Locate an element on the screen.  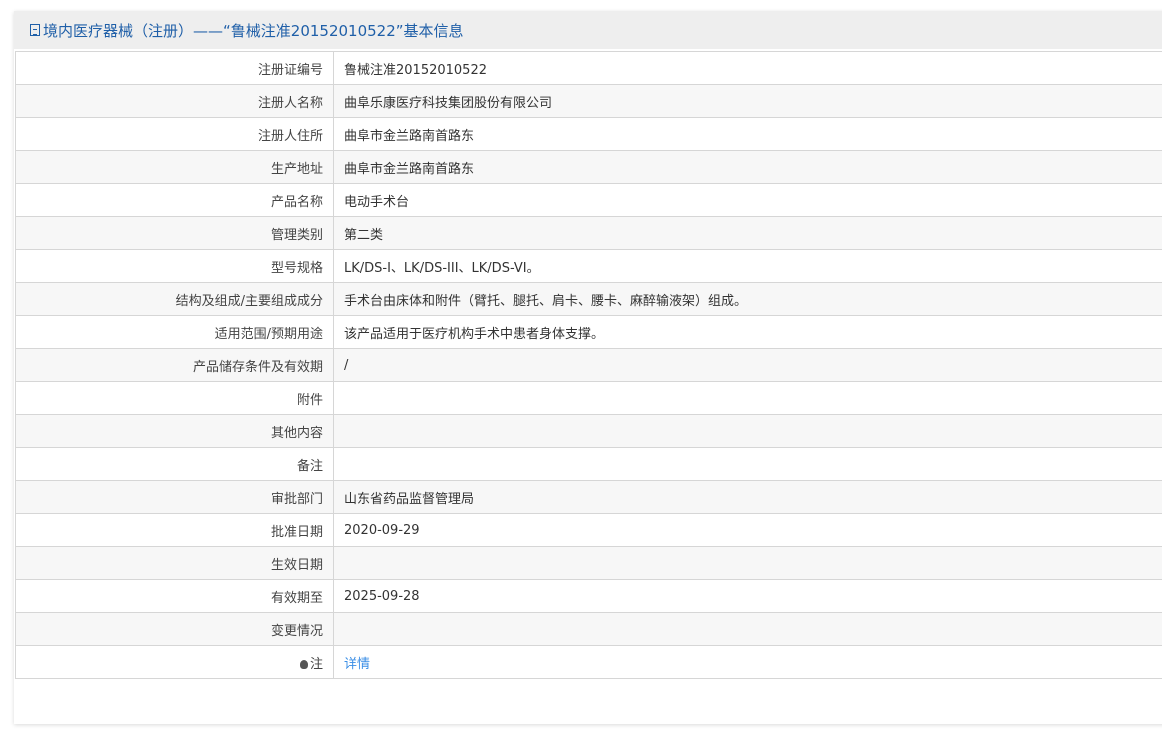
field-value: 手术台由床体和附件（臂托、腿托、肩卡、腰卡、麻醉输液架）组成。 is located at coordinates (747, 299).